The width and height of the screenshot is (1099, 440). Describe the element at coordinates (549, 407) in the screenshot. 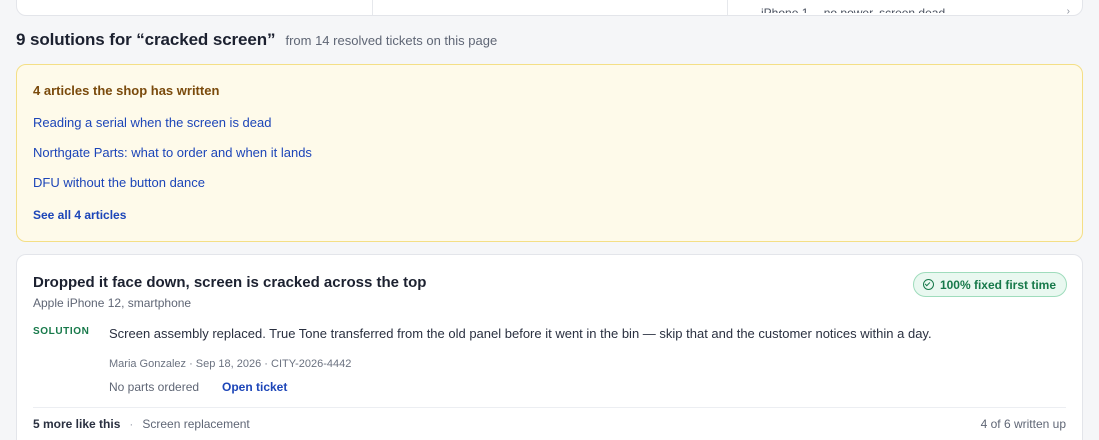

I see `divider` at that location.